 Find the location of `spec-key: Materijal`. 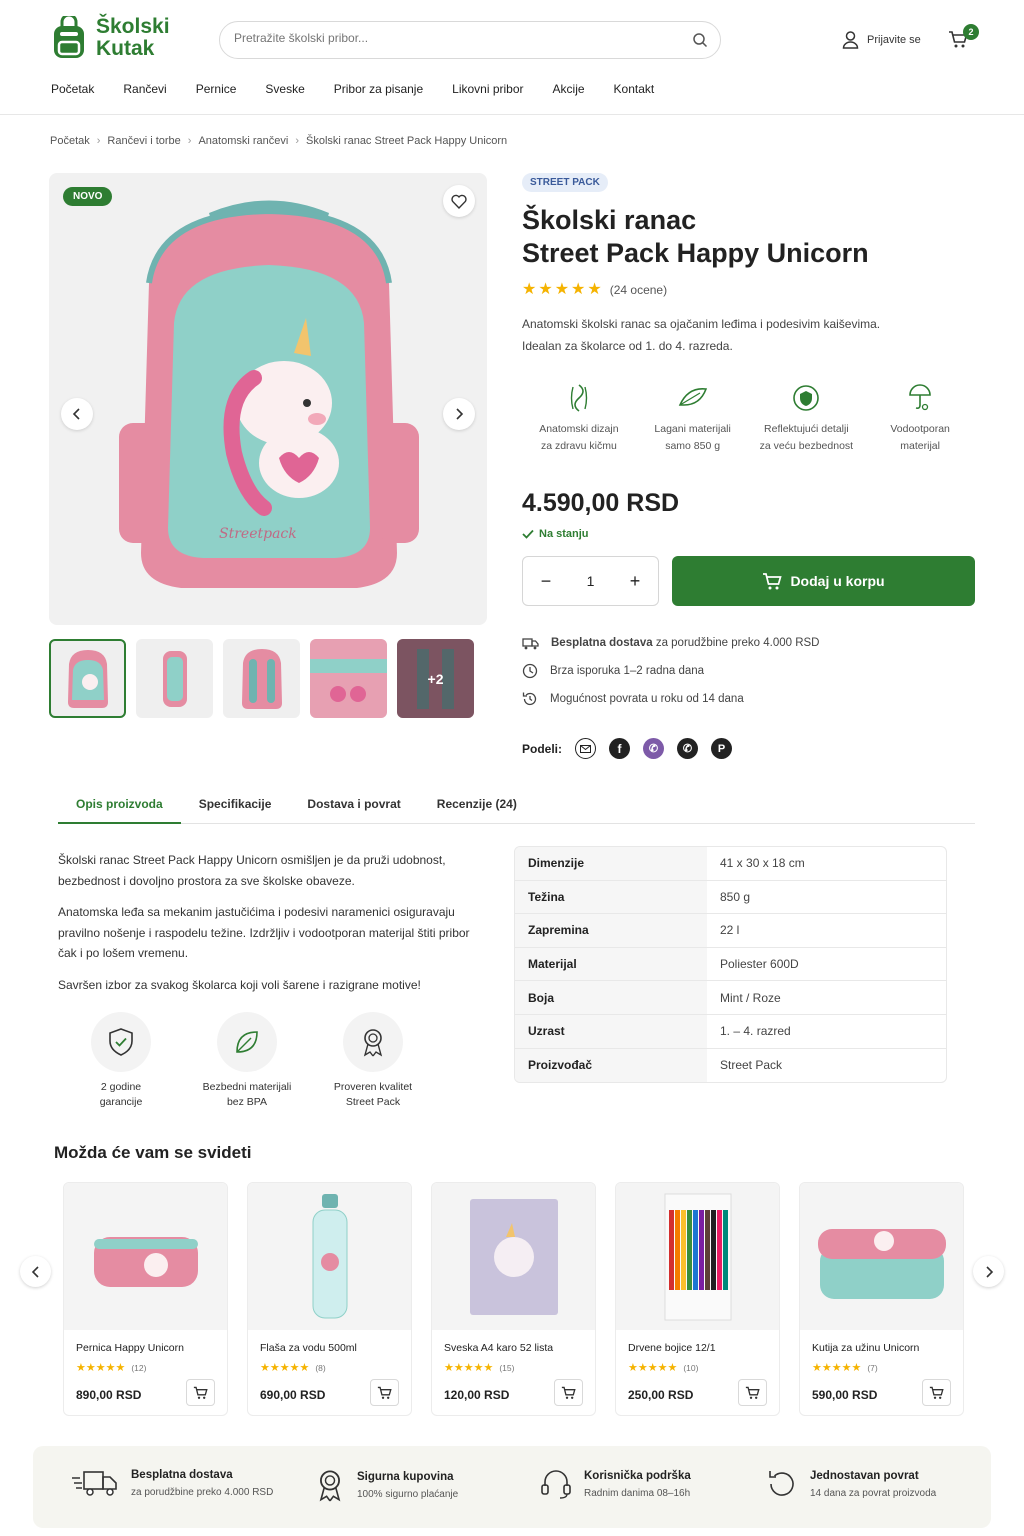

spec-key: Materijal is located at coordinates (611, 964).